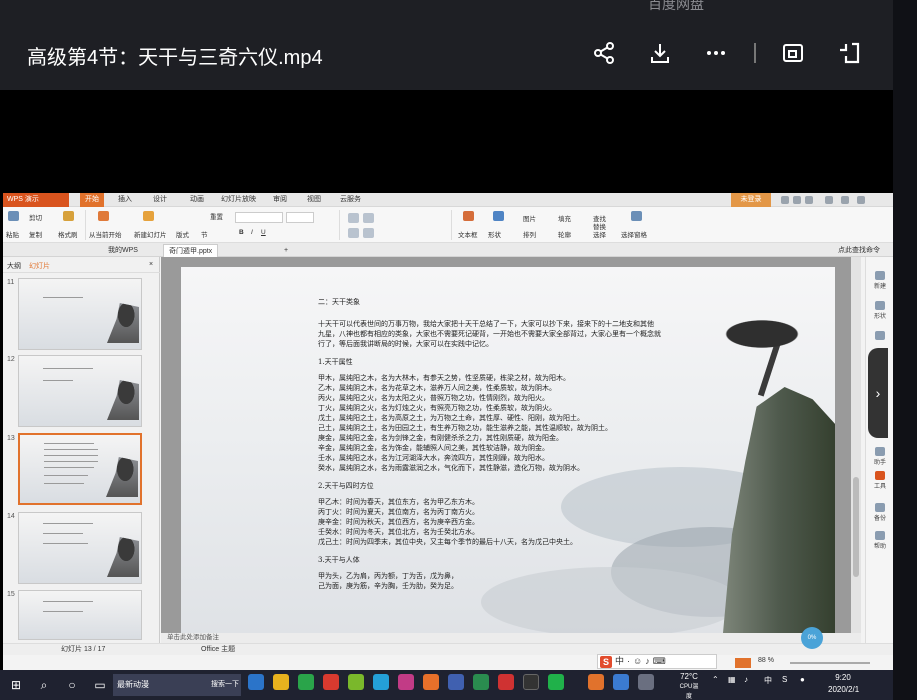 This screenshot has width=917, height=700. I want to click on exit-fullscreen-icon, so click(849, 53).